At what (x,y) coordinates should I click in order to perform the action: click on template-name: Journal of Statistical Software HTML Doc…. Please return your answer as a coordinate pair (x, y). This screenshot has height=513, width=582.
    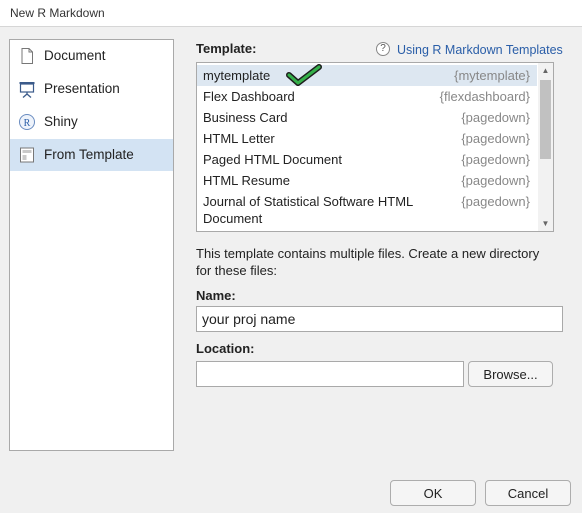
    Looking at the image, I should click on (308, 210).